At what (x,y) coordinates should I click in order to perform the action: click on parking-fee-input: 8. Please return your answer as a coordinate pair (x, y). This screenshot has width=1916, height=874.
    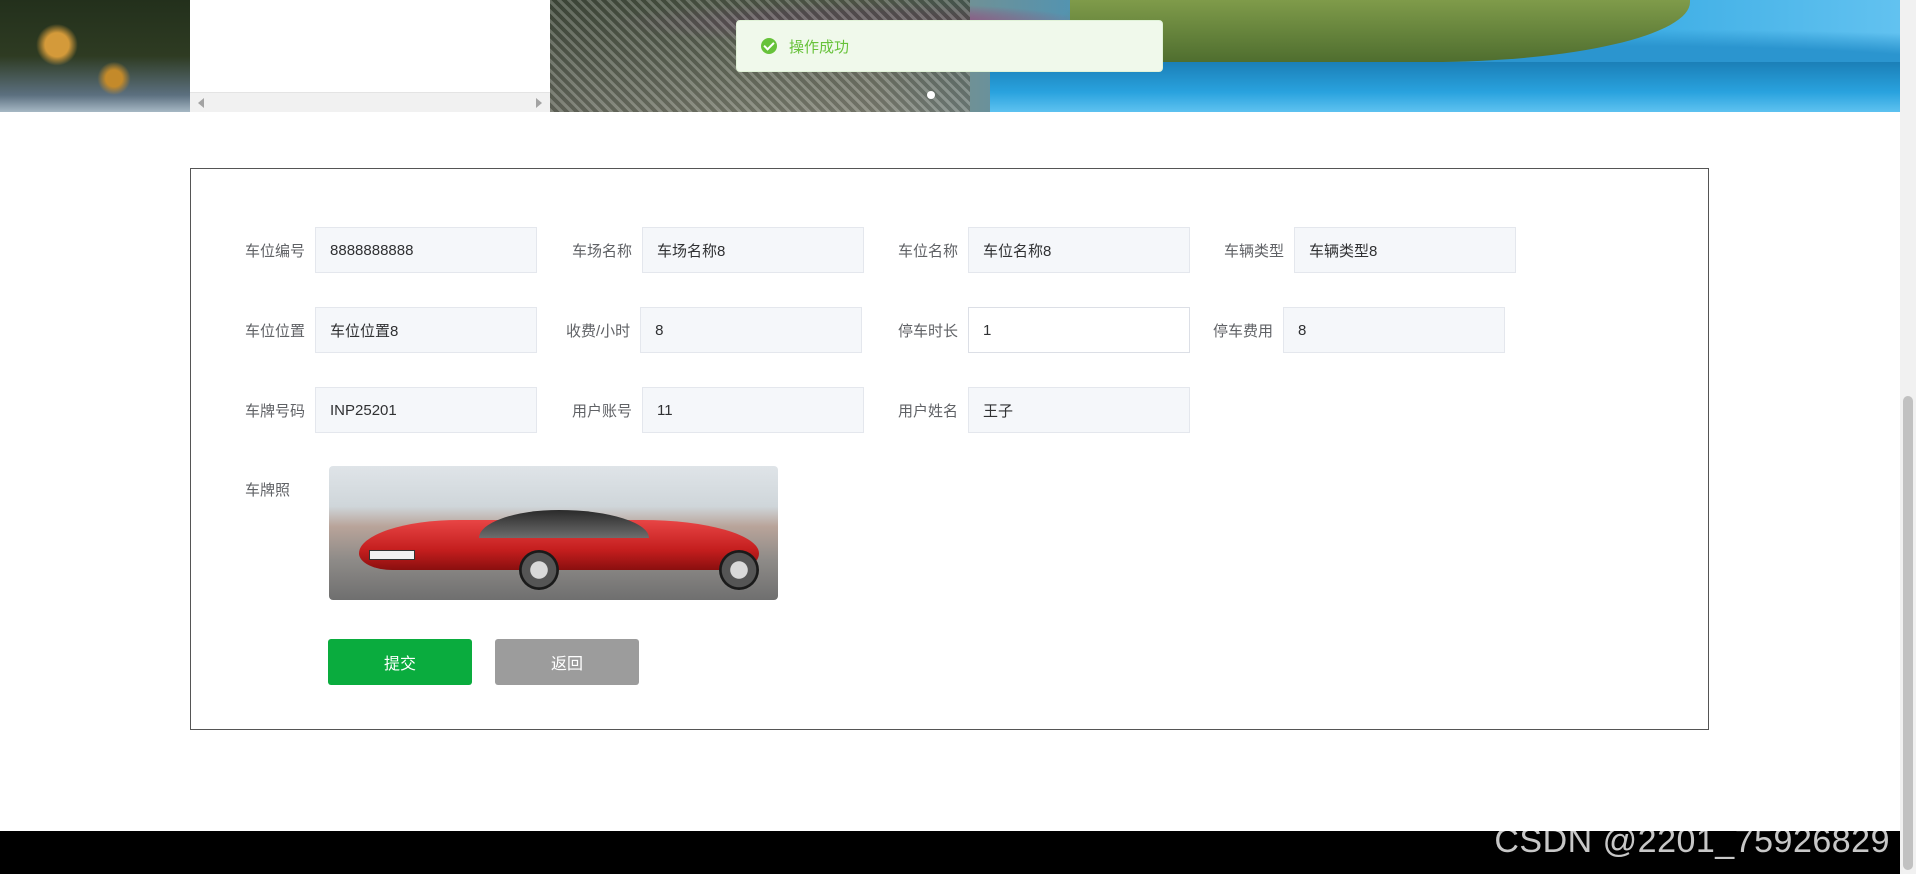
    Looking at the image, I should click on (1394, 330).